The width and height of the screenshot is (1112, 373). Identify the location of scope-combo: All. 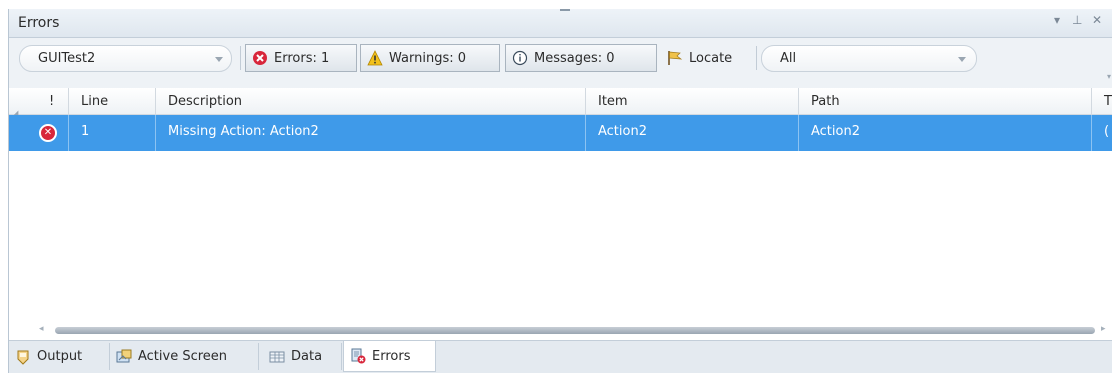
(869, 58).